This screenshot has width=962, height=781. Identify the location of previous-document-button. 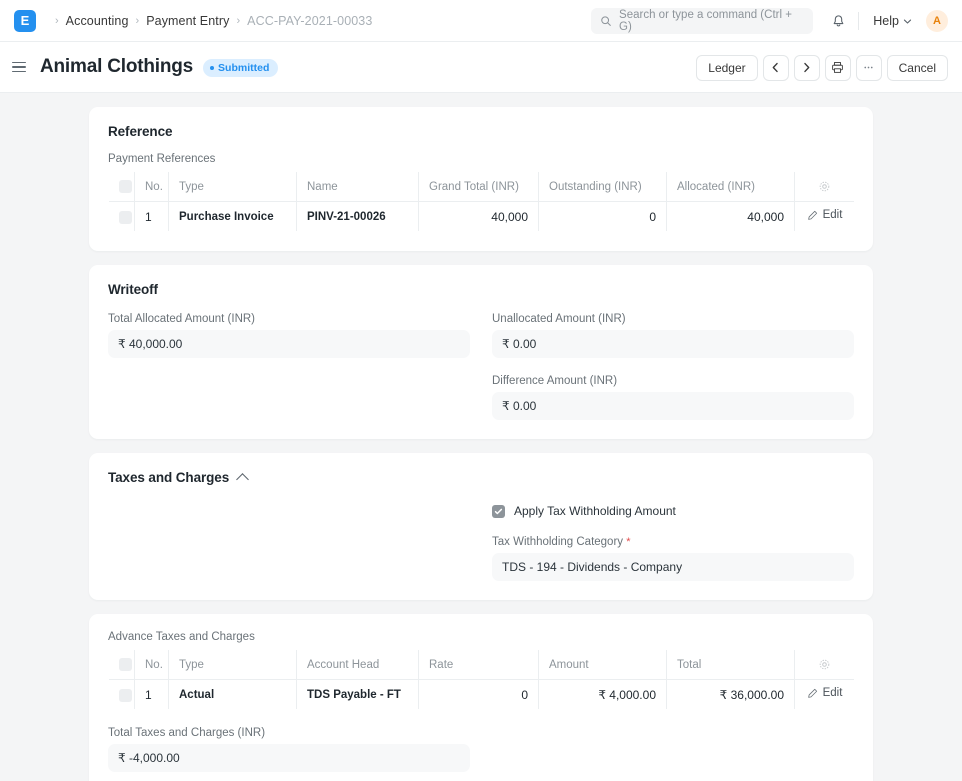
(775, 67).